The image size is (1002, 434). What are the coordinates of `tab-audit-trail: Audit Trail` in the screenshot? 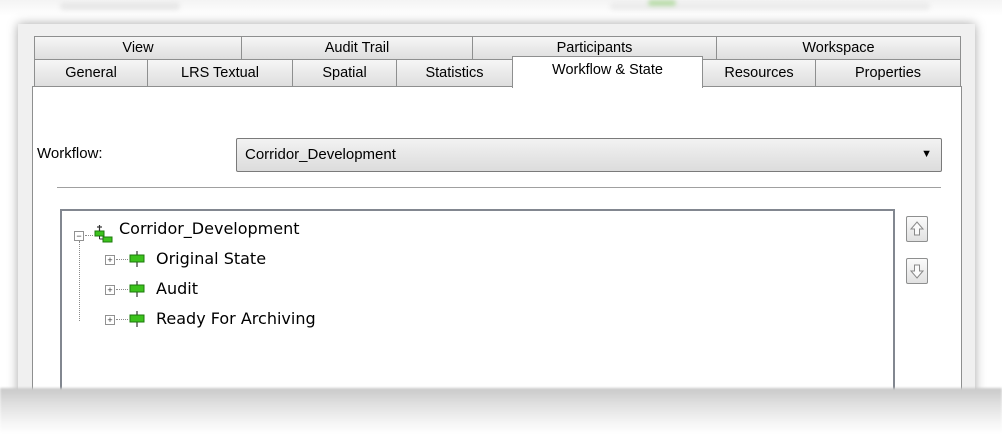 It's located at (357, 47).